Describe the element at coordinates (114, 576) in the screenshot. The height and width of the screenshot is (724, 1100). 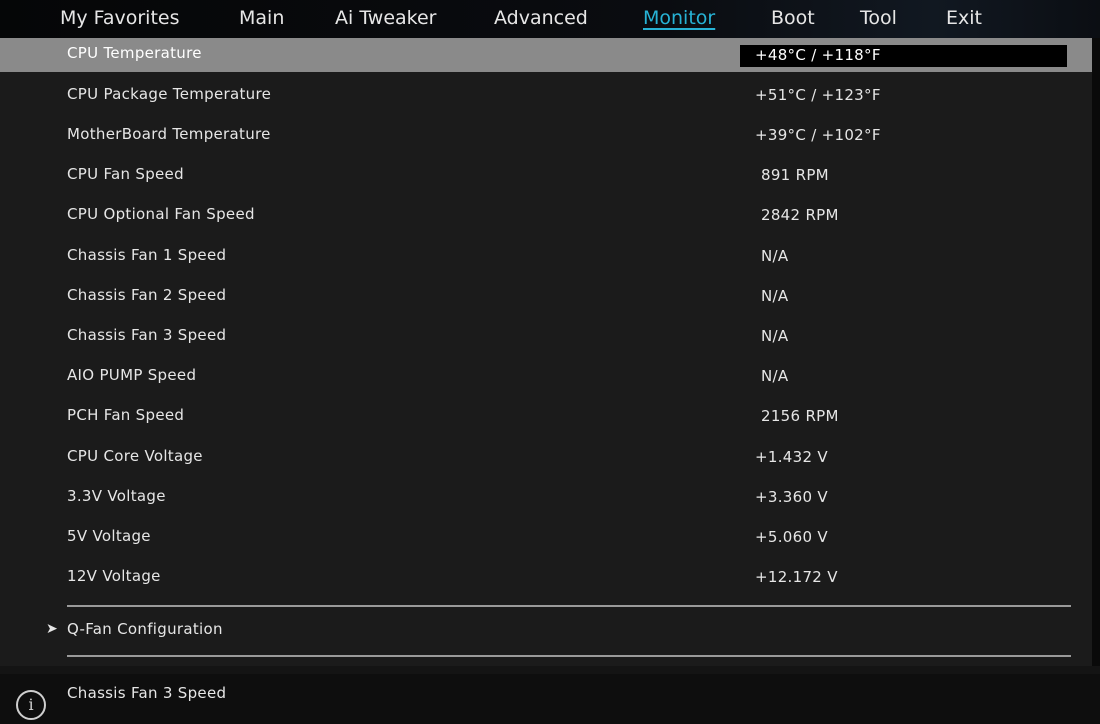
I see `monitor-row-label: 12V Voltage` at that location.